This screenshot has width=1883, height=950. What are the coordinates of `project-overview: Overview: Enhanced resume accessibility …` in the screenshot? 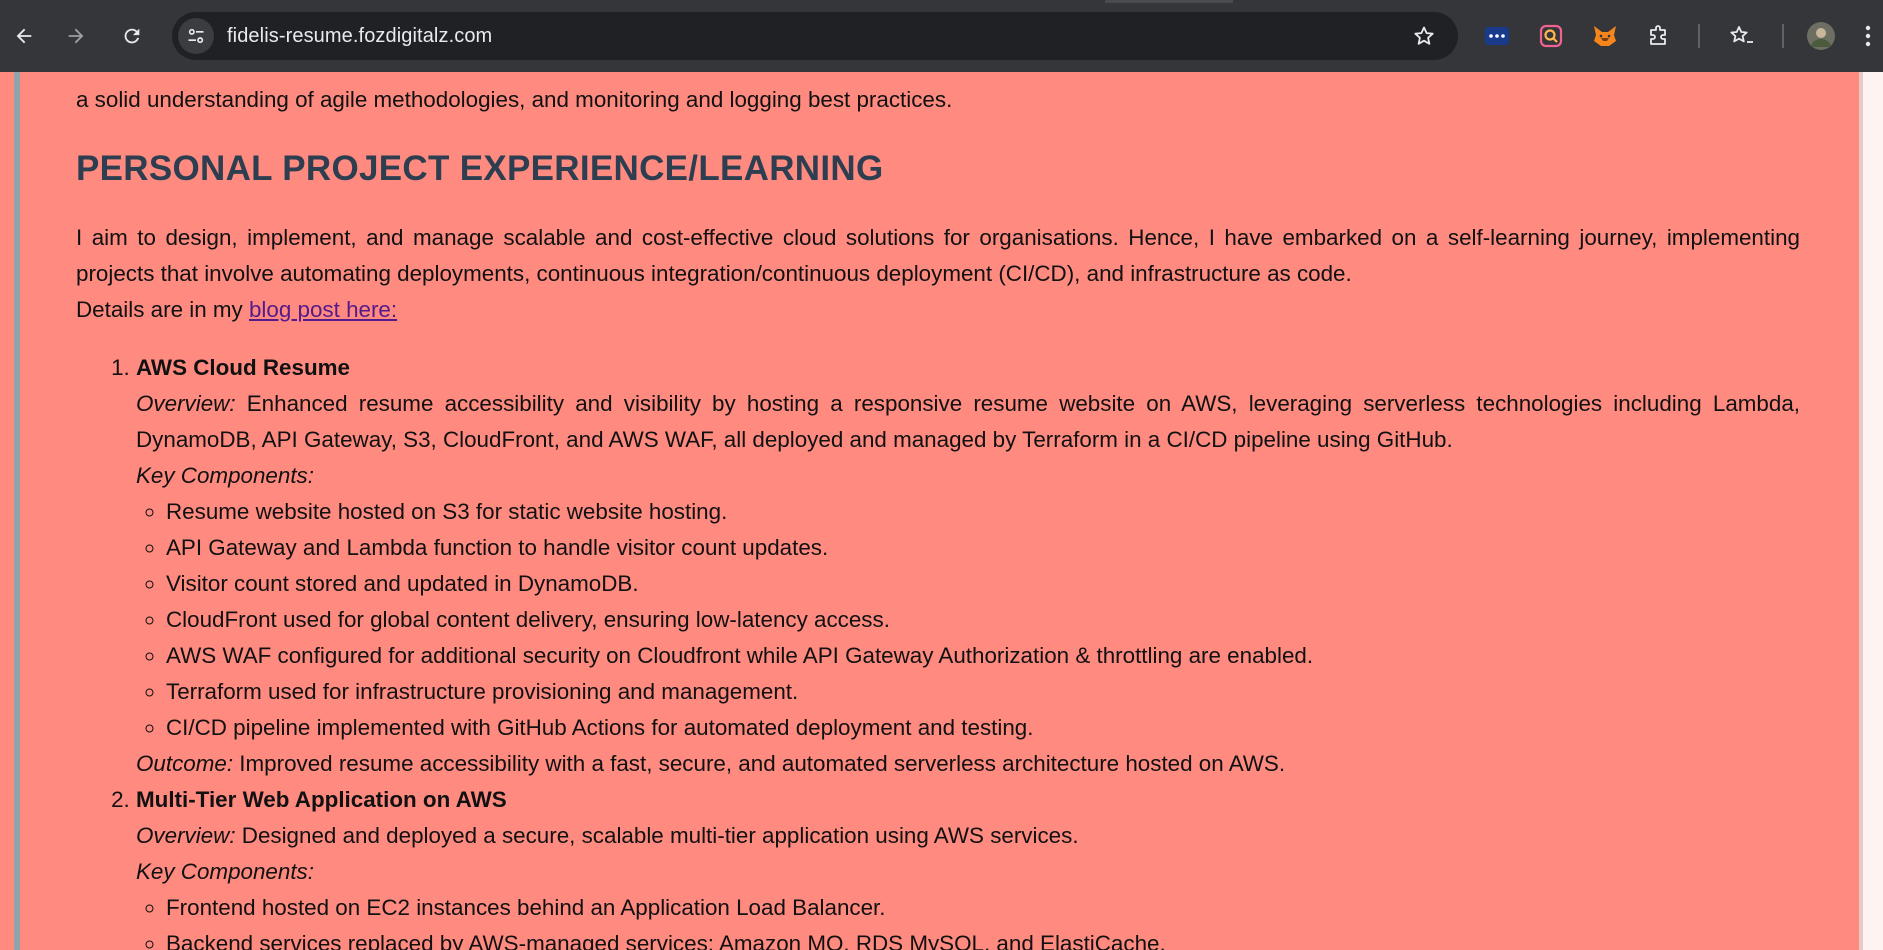 It's located at (968, 422).